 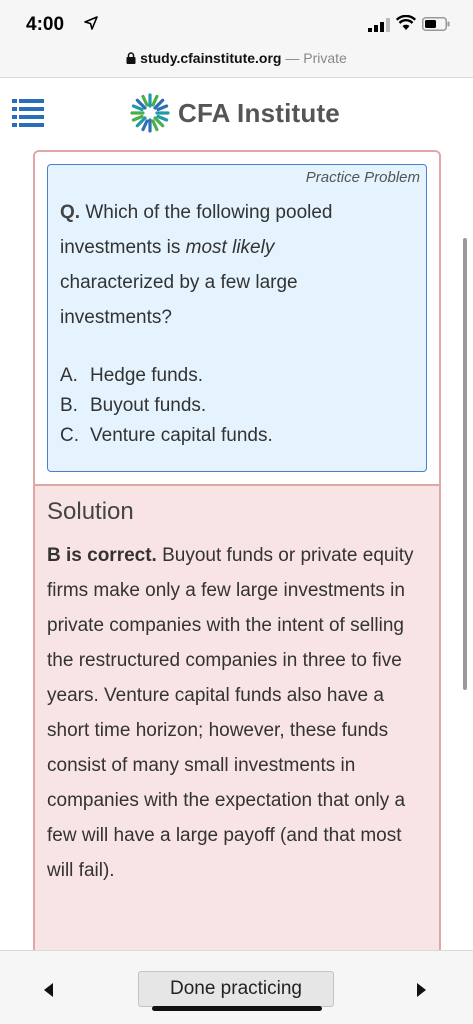 I want to click on option-letter: B., so click(x=69, y=405).